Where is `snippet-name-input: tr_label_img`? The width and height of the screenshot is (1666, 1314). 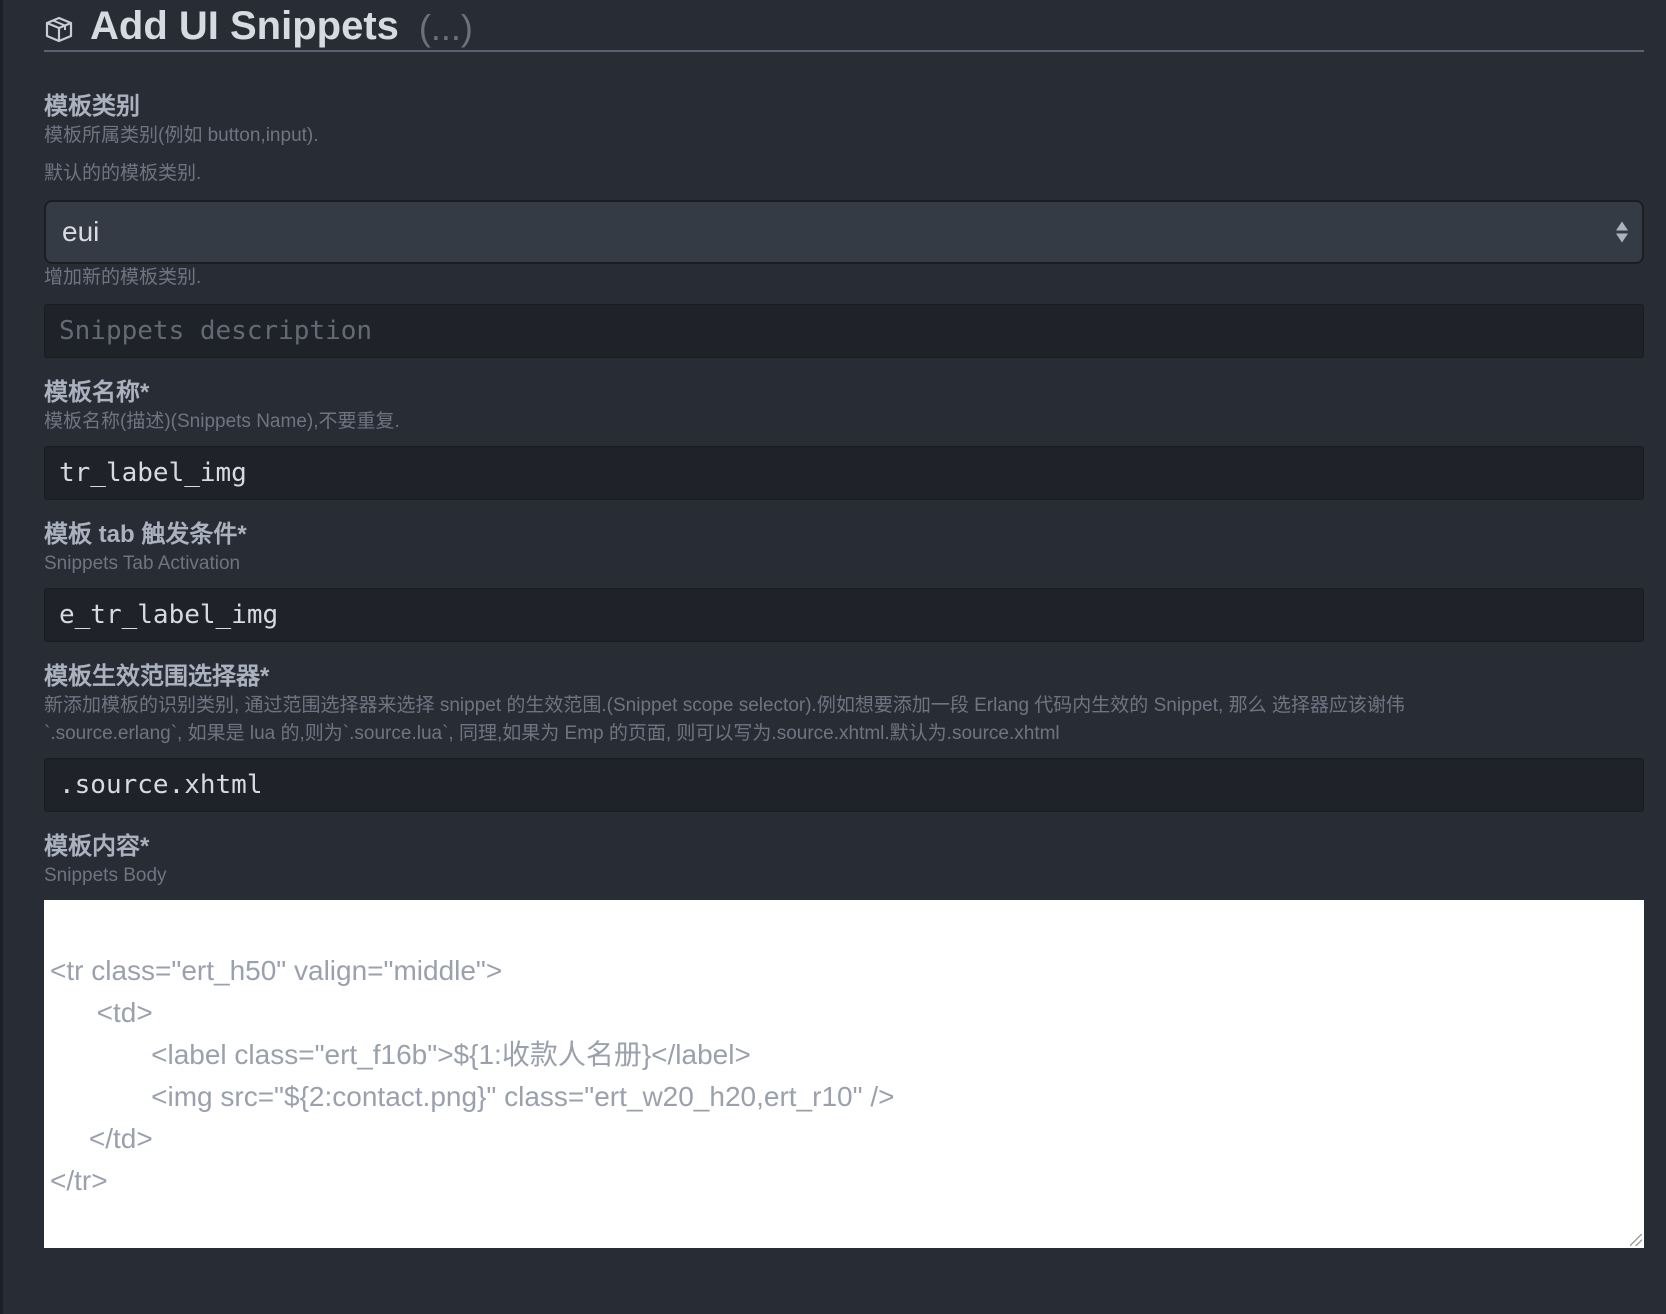 snippet-name-input: tr_label_img is located at coordinates (844, 473).